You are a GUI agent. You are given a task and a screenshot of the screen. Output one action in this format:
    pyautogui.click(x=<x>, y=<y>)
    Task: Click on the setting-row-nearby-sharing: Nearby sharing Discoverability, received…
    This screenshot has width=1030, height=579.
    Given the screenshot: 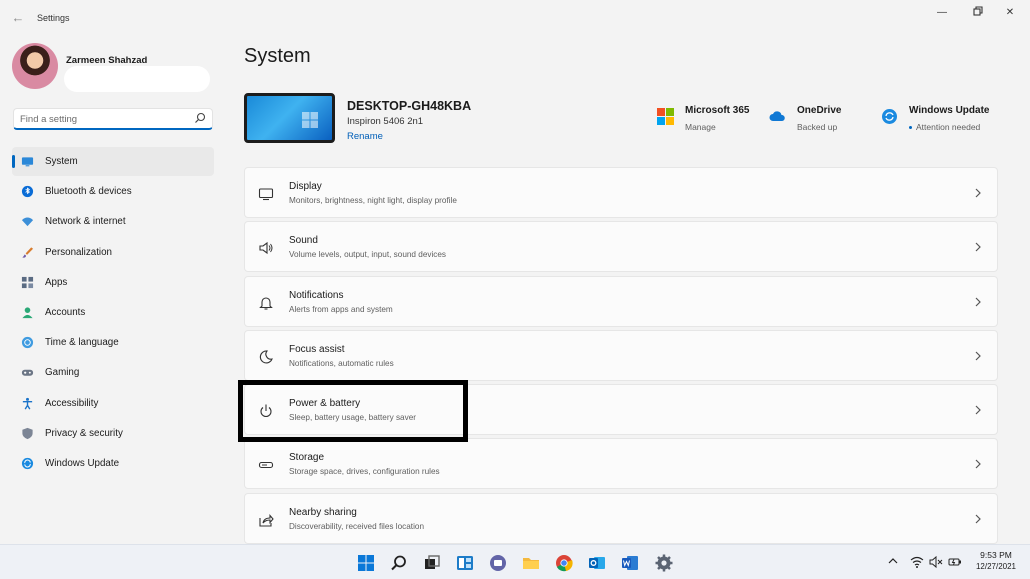 What is the action you would take?
    pyautogui.click(x=621, y=518)
    